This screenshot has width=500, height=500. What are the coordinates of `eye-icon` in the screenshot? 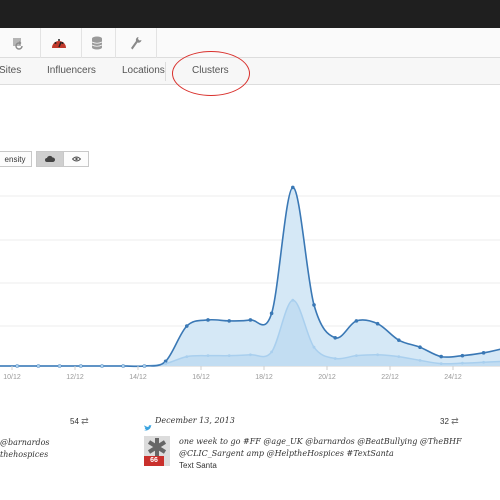 It's located at (76, 159).